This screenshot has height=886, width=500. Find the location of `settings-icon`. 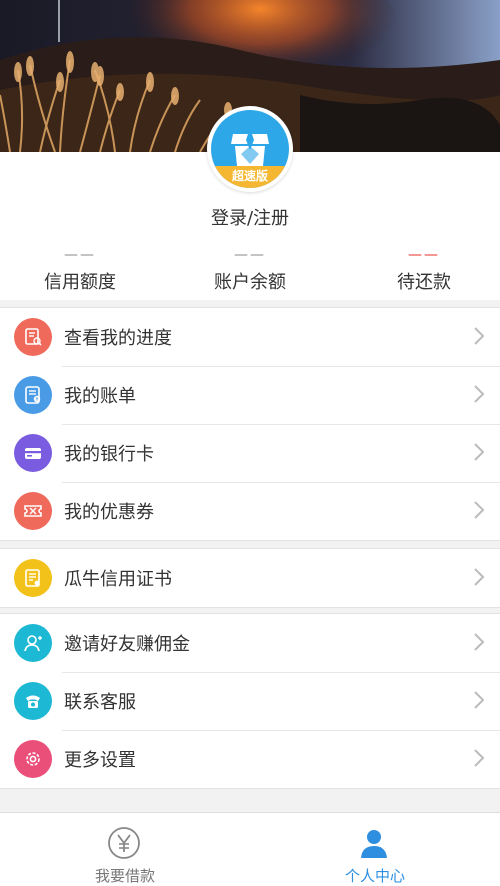

settings-icon is located at coordinates (33, 759).